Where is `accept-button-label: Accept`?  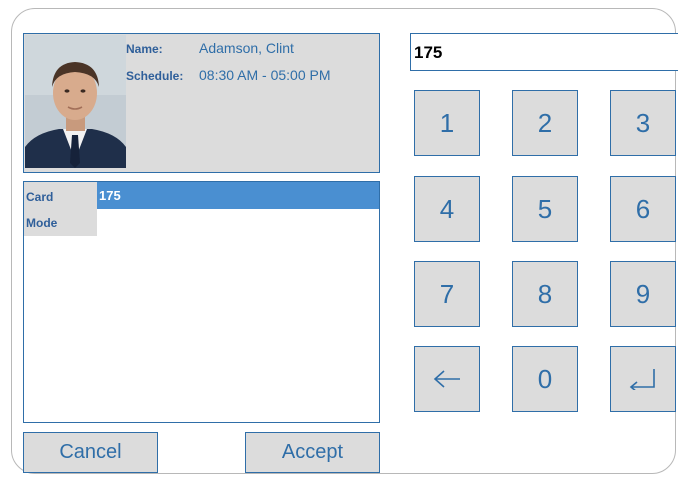
accept-button-label: Accept is located at coordinates (312, 452).